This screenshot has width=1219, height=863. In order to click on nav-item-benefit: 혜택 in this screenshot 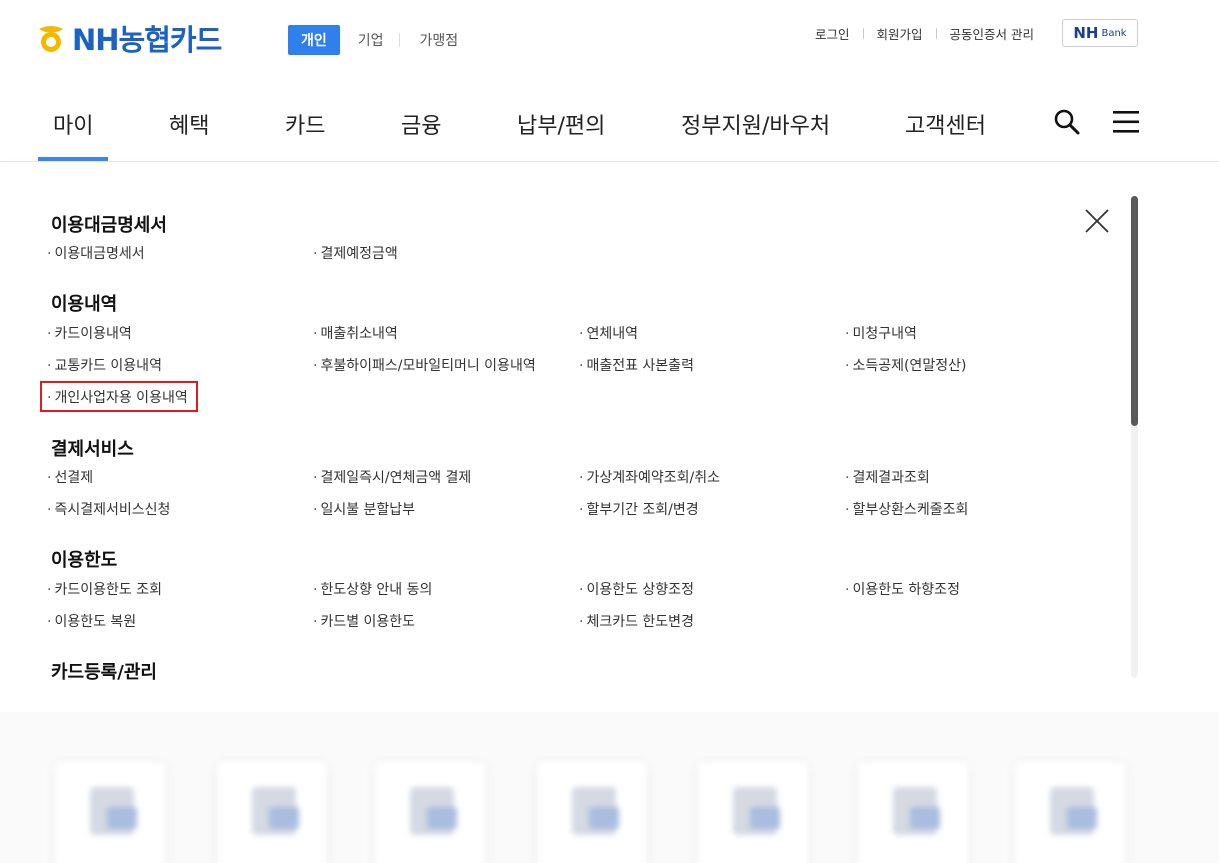, I will do `click(189, 124)`.